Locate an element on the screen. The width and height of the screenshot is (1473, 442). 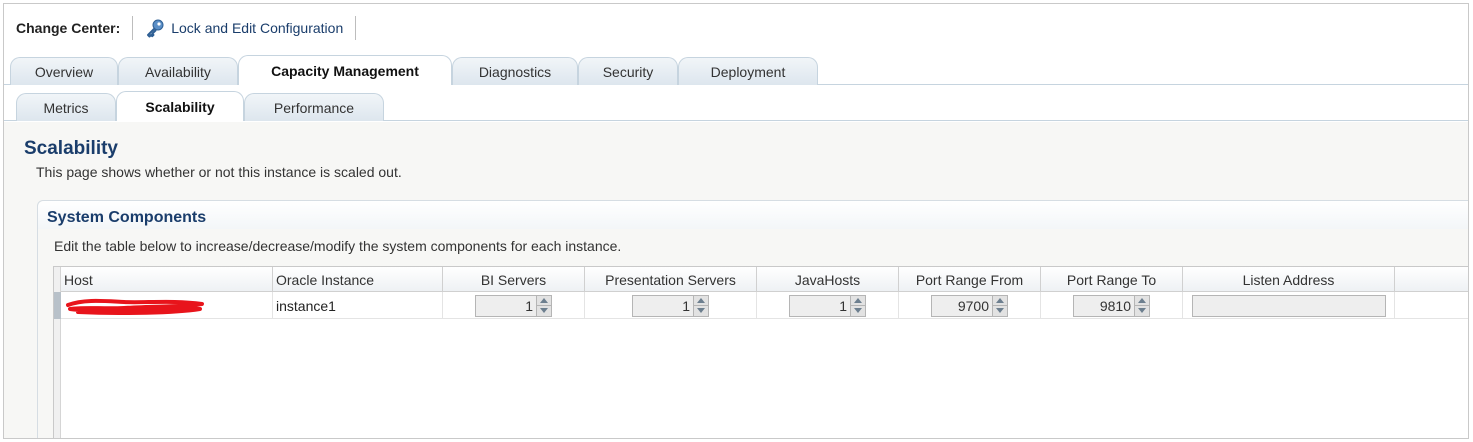
javahosts-stepper: 1 is located at coordinates (827, 305).